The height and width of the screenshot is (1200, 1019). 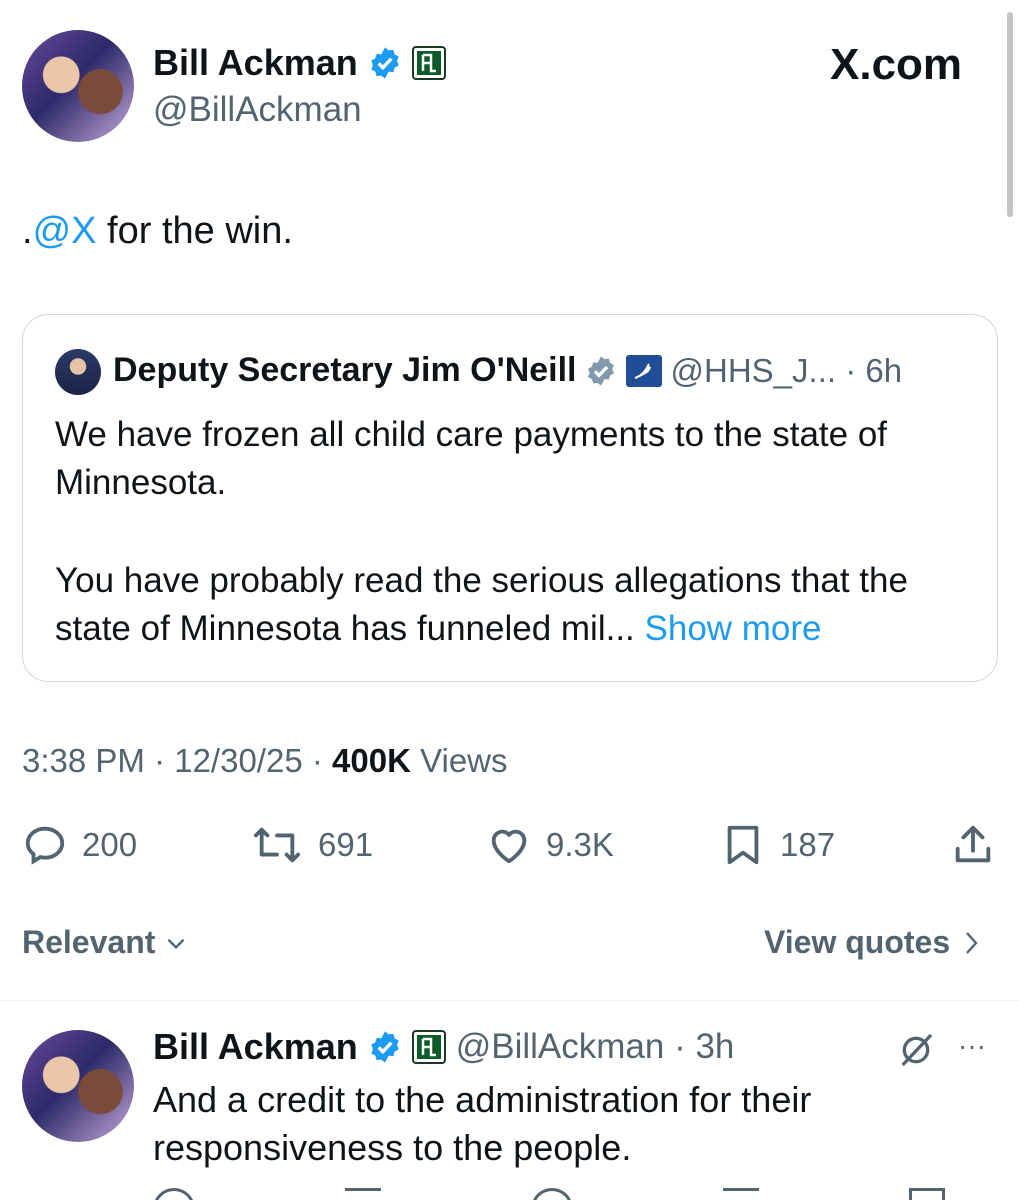 I want to click on show-more-link: Show more, so click(x=728, y=628).